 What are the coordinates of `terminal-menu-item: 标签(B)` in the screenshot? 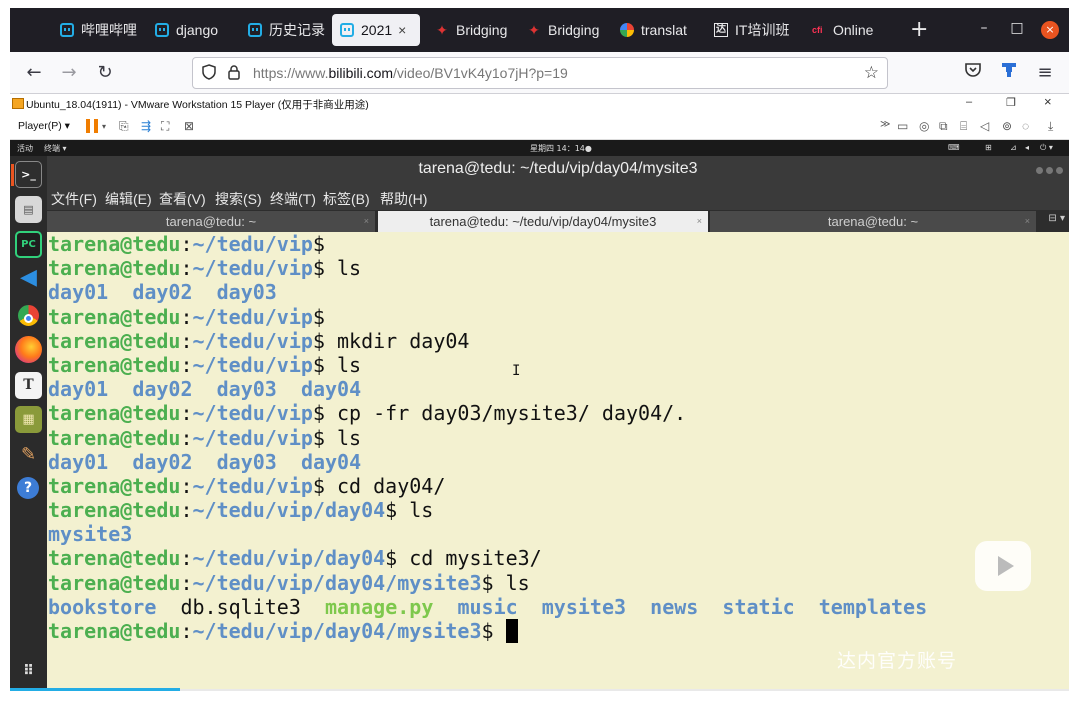 It's located at (346, 199).